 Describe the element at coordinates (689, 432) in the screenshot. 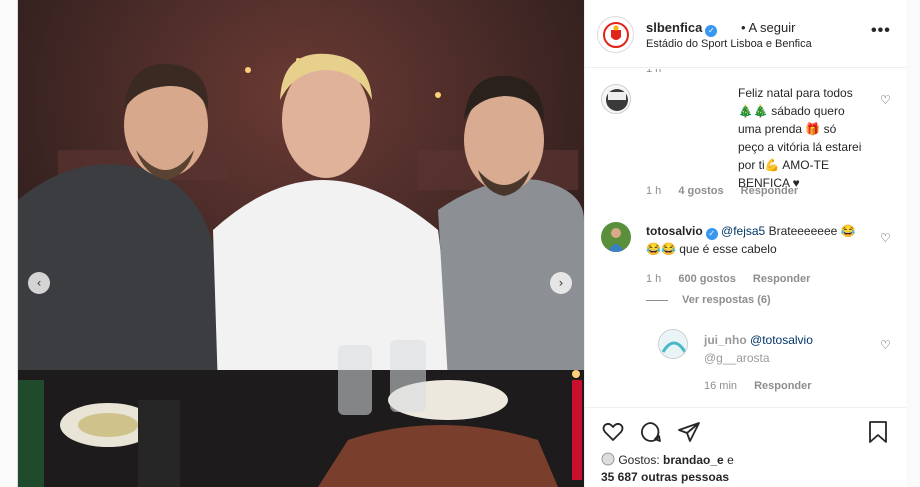

I see `share-icon` at that location.